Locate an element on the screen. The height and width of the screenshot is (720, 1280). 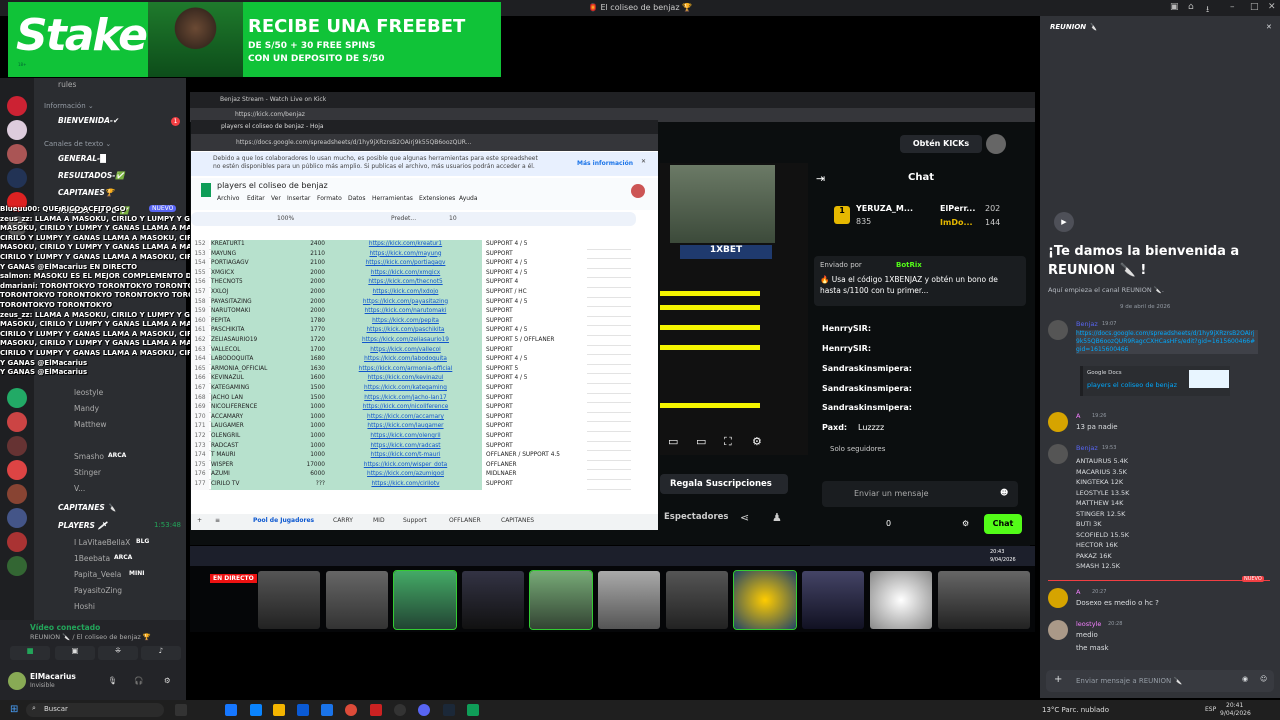
menu-insertar: Insertar is located at coordinates (298, 198).